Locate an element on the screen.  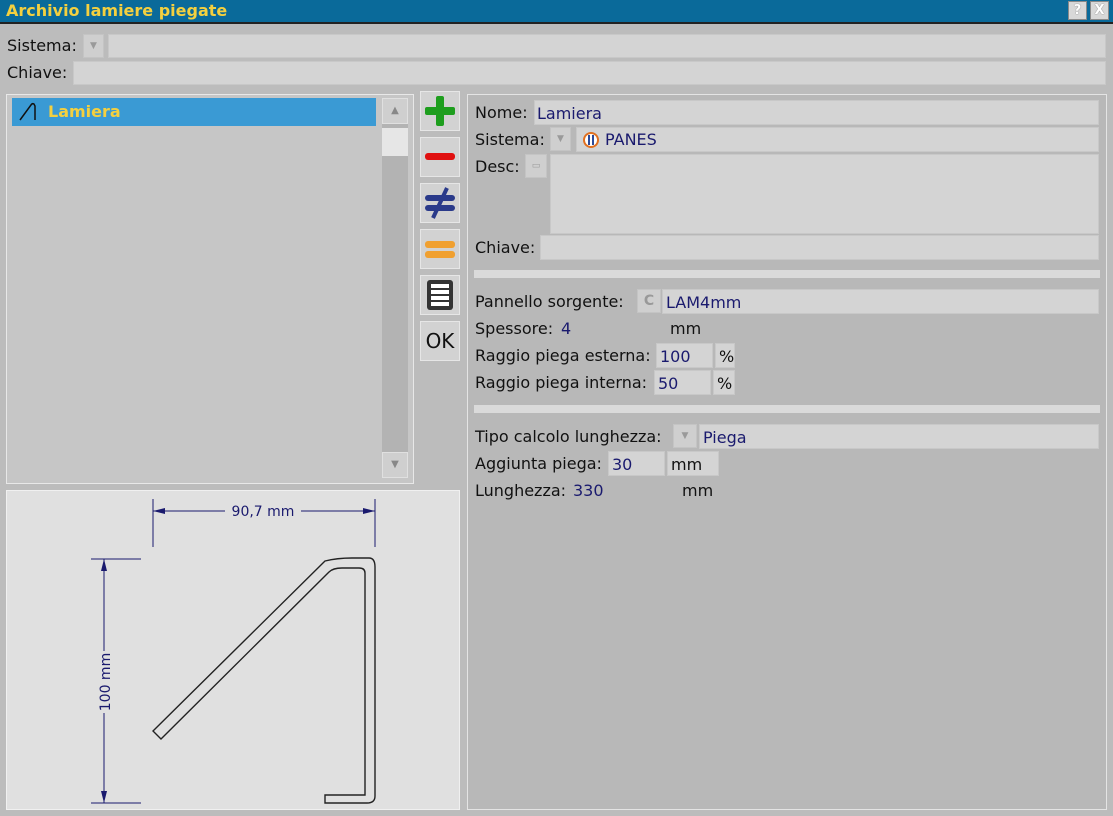
nome-field: Lamiera is located at coordinates (816, 112).